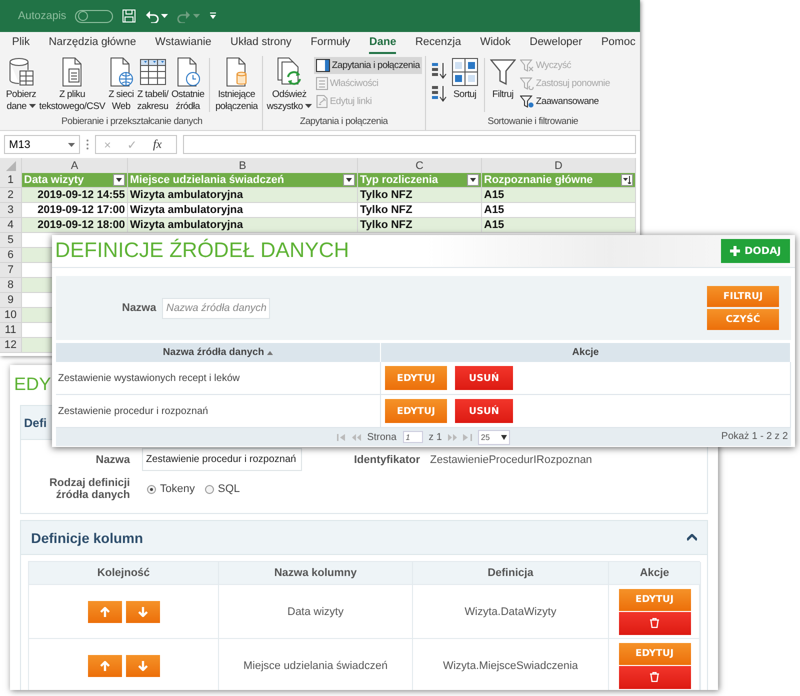 The height and width of the screenshot is (696, 800). Describe the element at coordinates (409, 144) in the screenshot. I see `formula-input` at that location.